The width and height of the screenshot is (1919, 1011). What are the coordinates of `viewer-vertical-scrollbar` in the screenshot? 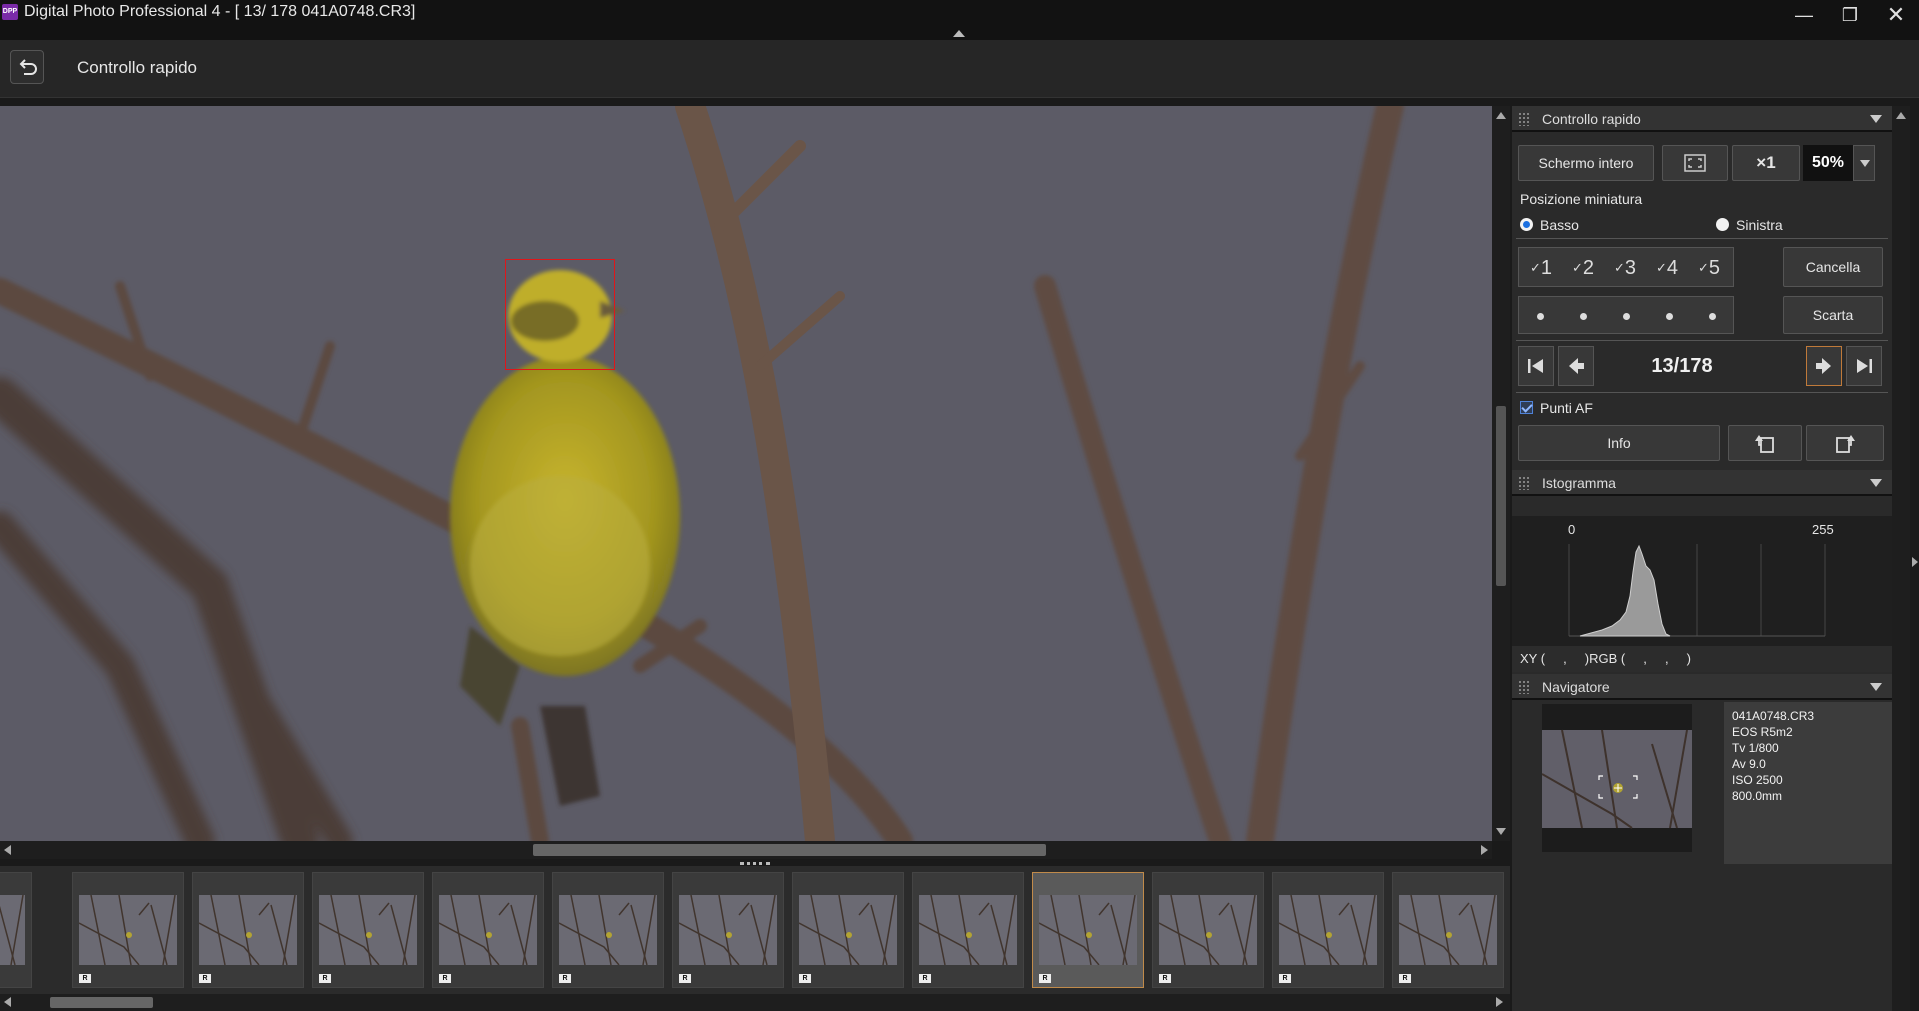 It's located at (1501, 473).